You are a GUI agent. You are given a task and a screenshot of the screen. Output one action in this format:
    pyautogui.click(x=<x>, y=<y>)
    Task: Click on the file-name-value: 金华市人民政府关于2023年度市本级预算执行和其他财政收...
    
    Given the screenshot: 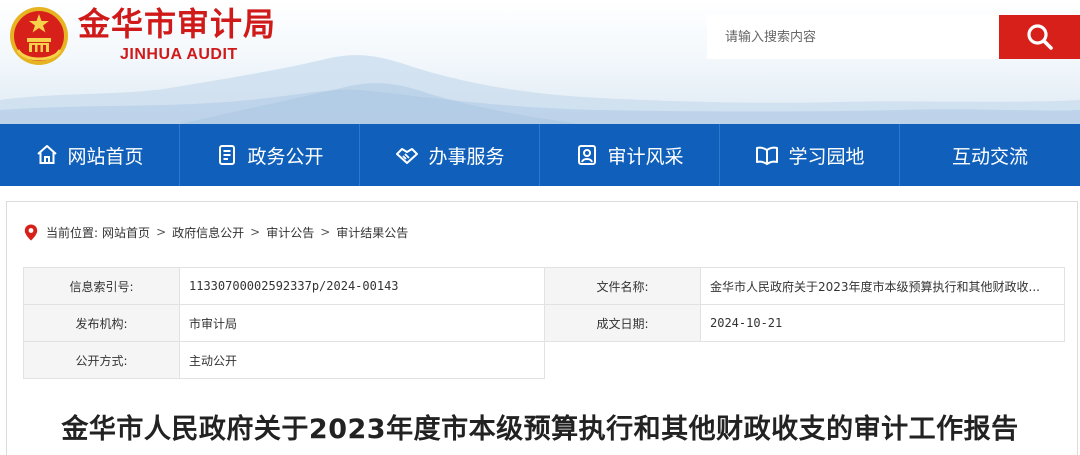 What is the action you would take?
    pyautogui.click(x=882, y=286)
    